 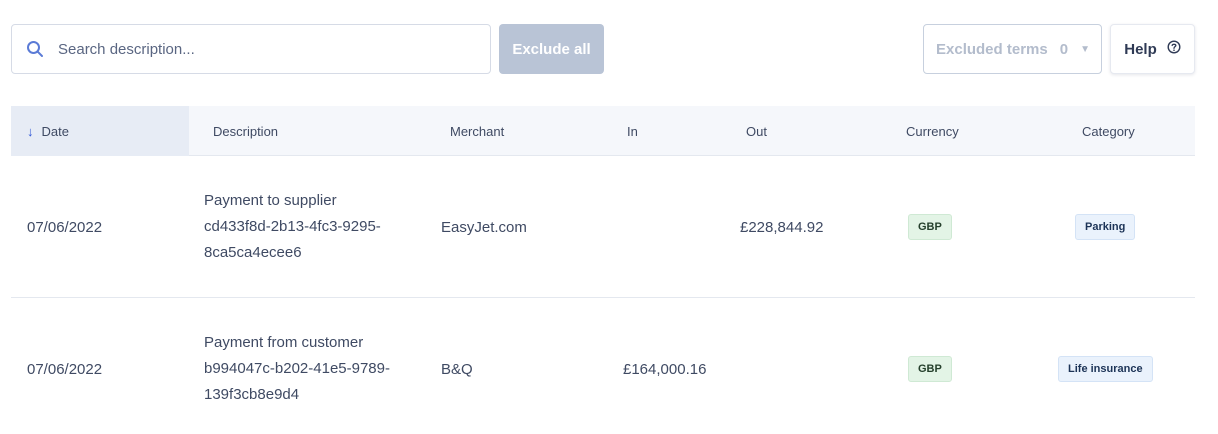 I want to click on column-header-label: Currency, so click(x=932, y=131).